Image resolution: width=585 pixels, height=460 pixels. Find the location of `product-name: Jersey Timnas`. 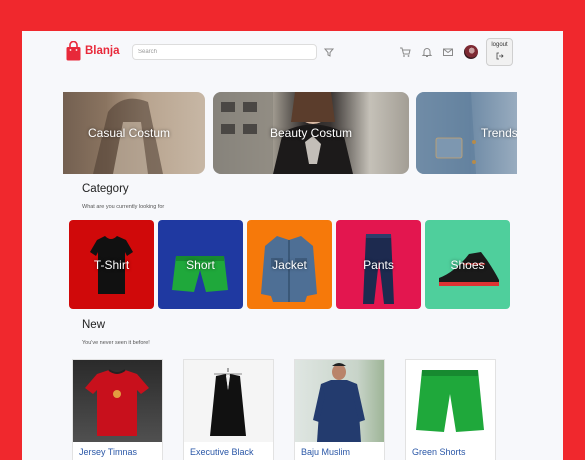

product-name: Jersey Timnas is located at coordinates (108, 452).